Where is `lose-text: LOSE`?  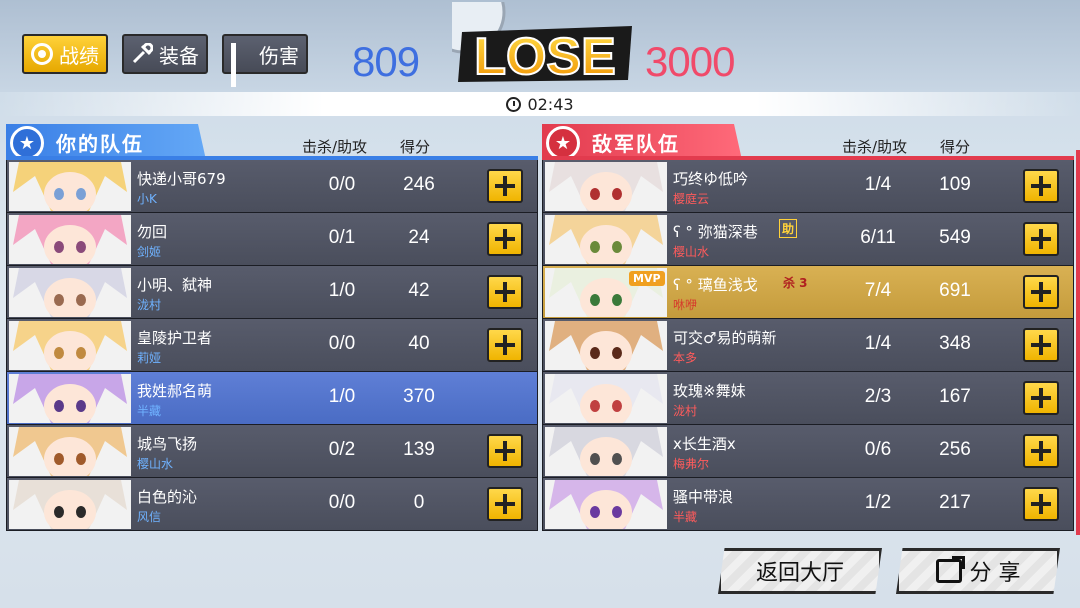
lose-text: LOSE is located at coordinates (545, 57).